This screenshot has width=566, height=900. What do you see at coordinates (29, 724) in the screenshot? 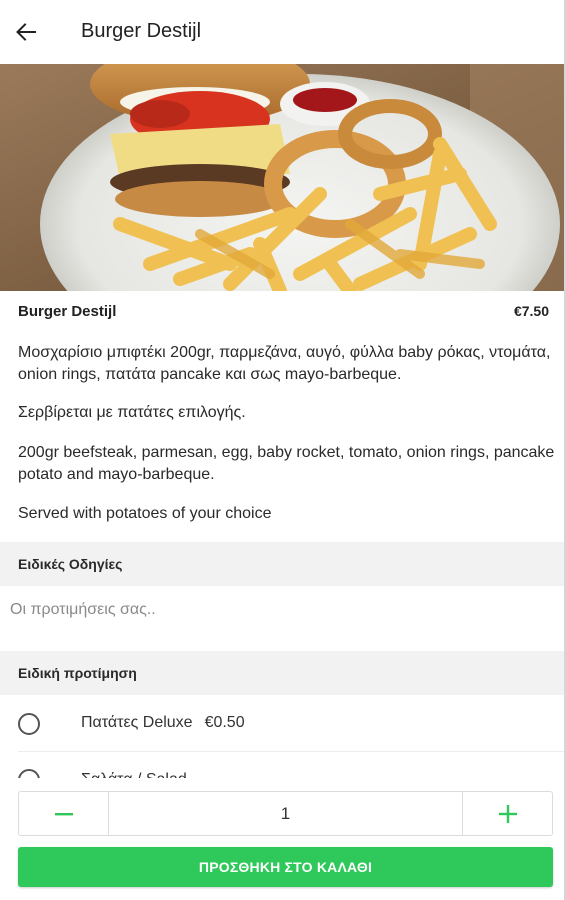
I see `radio-button` at bounding box center [29, 724].